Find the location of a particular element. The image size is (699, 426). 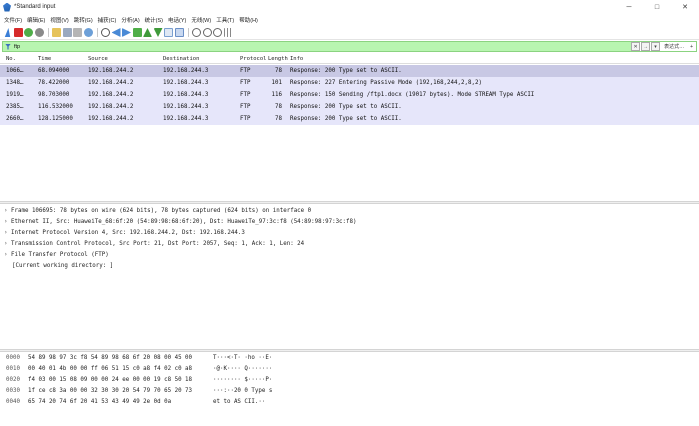

menu-statistics: 统计(S) is located at coordinates (154, 20).